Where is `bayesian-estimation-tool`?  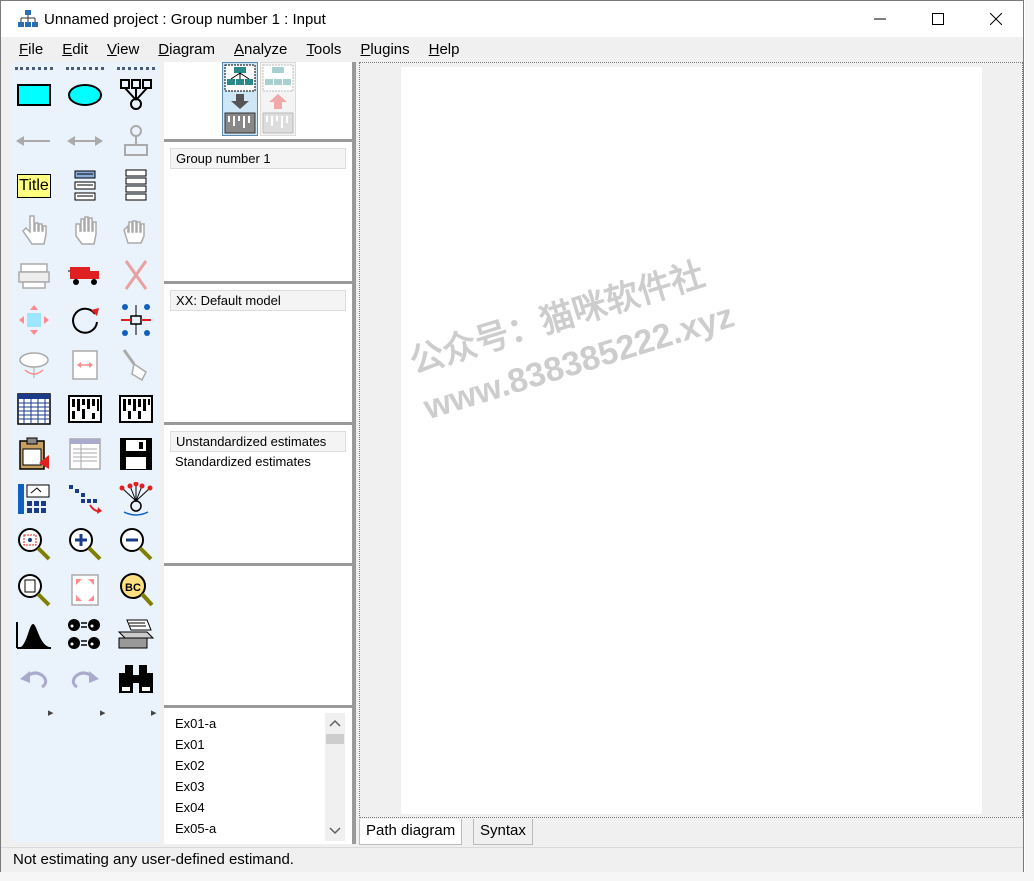 bayesian-estimation-tool is located at coordinates (34, 635).